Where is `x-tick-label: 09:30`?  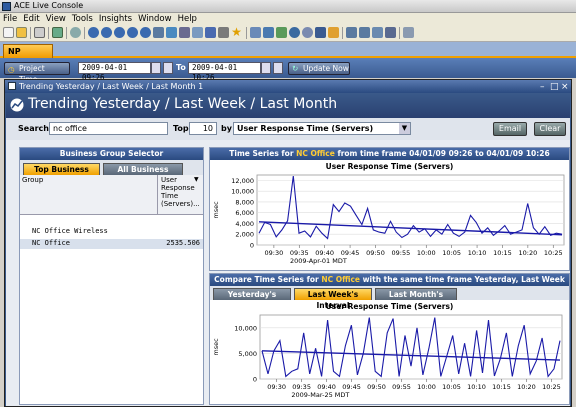
x-tick-label: 09:30 is located at coordinates (274, 253).